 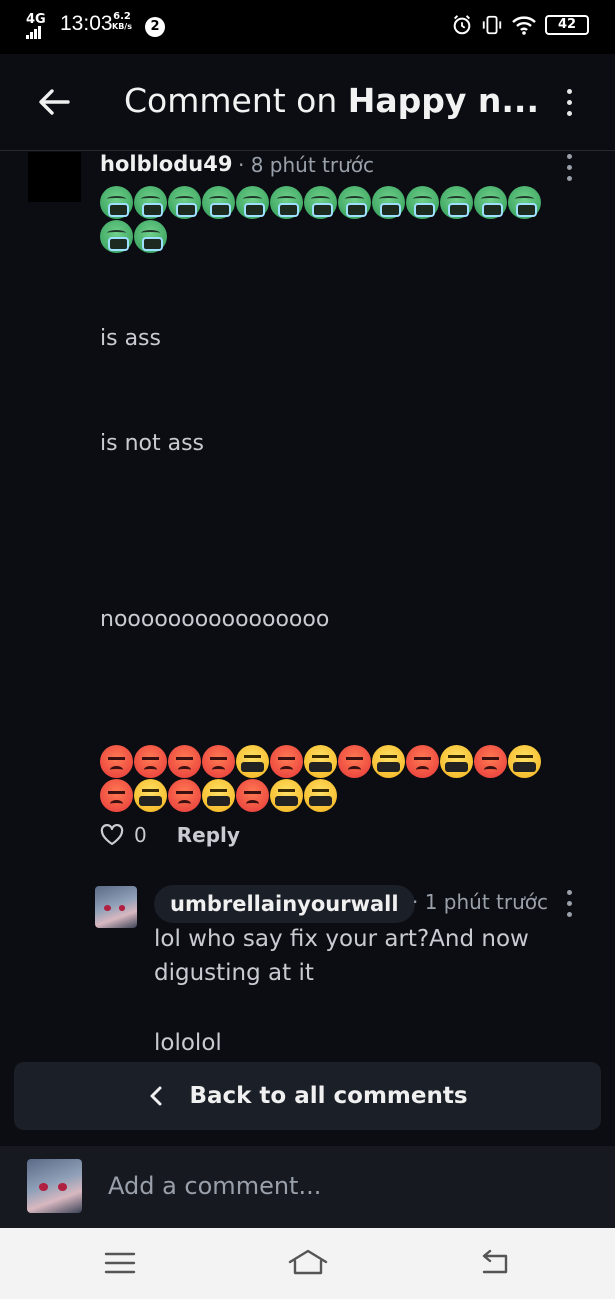 What do you see at coordinates (306, 165) in the screenshot?
I see `comment-timestamp: · 8 phút trước` at bounding box center [306, 165].